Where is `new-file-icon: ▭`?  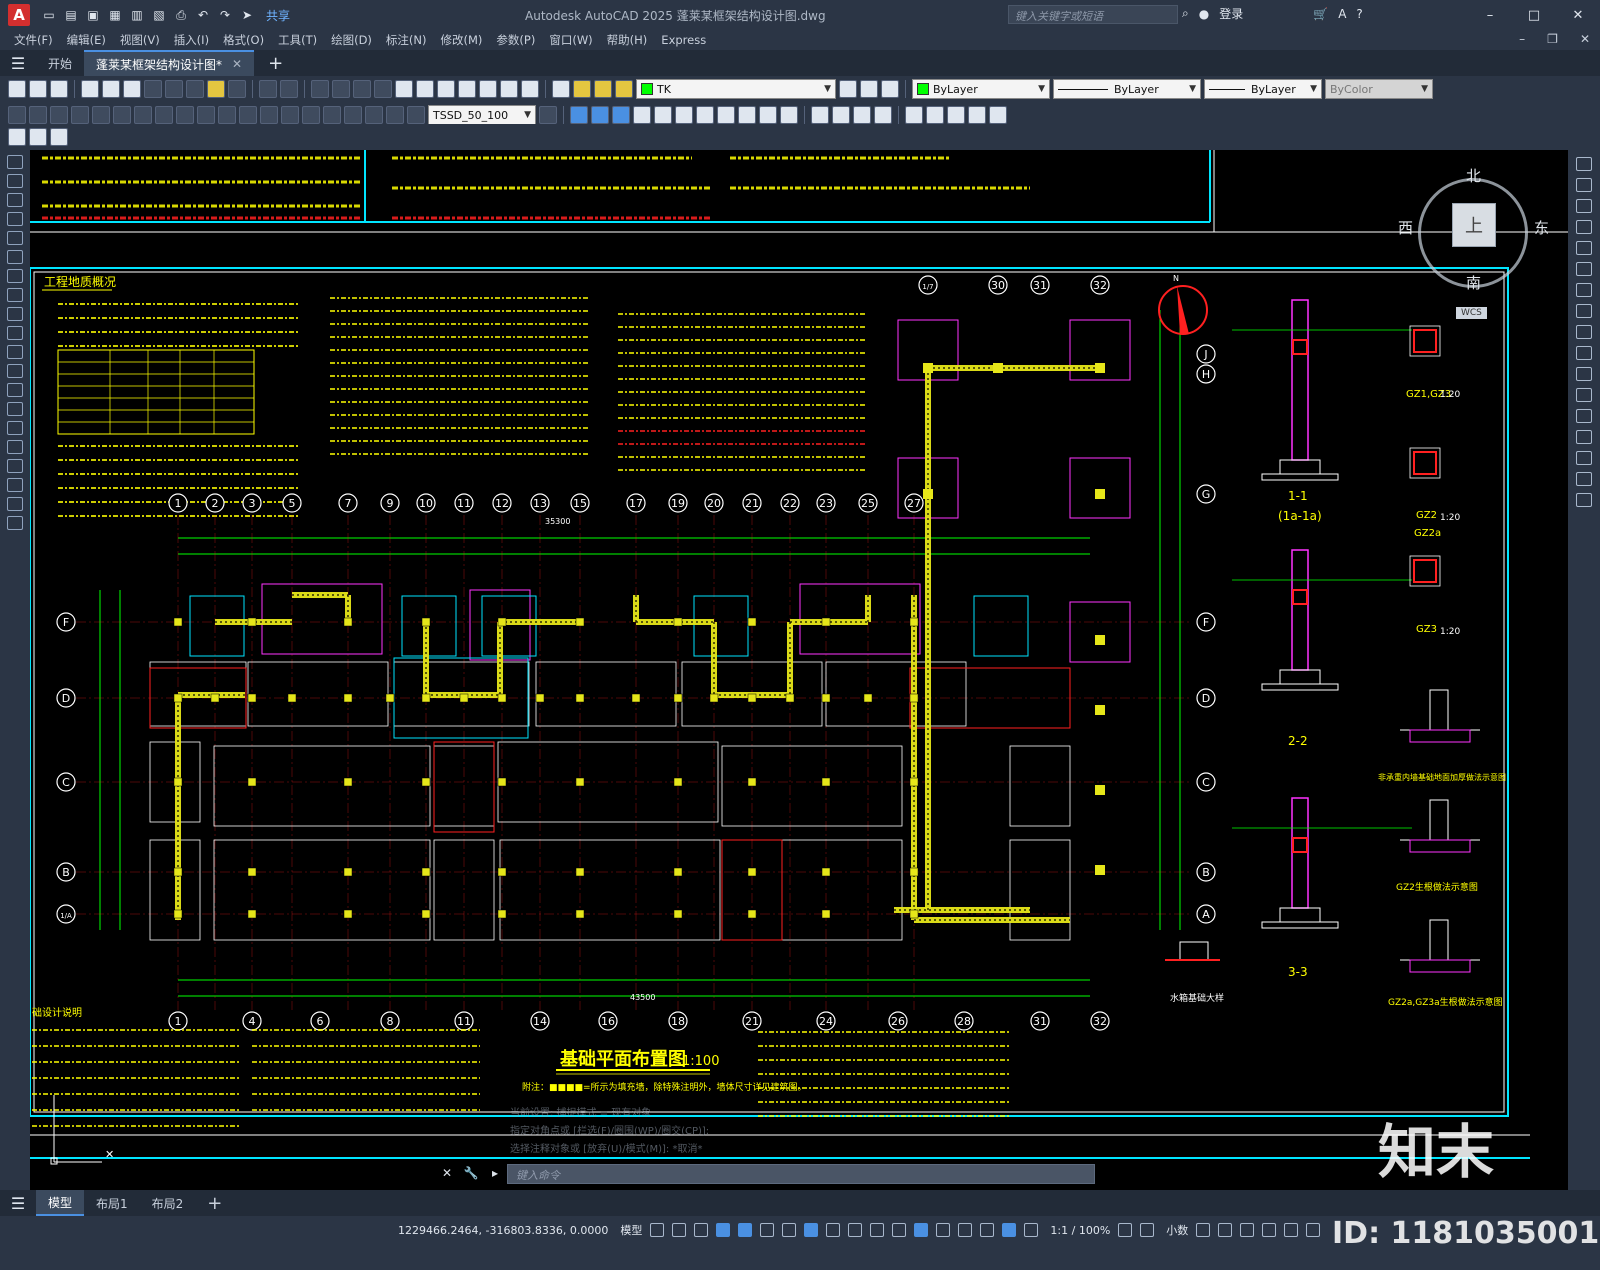 new-file-icon: ▭ is located at coordinates (49, 15).